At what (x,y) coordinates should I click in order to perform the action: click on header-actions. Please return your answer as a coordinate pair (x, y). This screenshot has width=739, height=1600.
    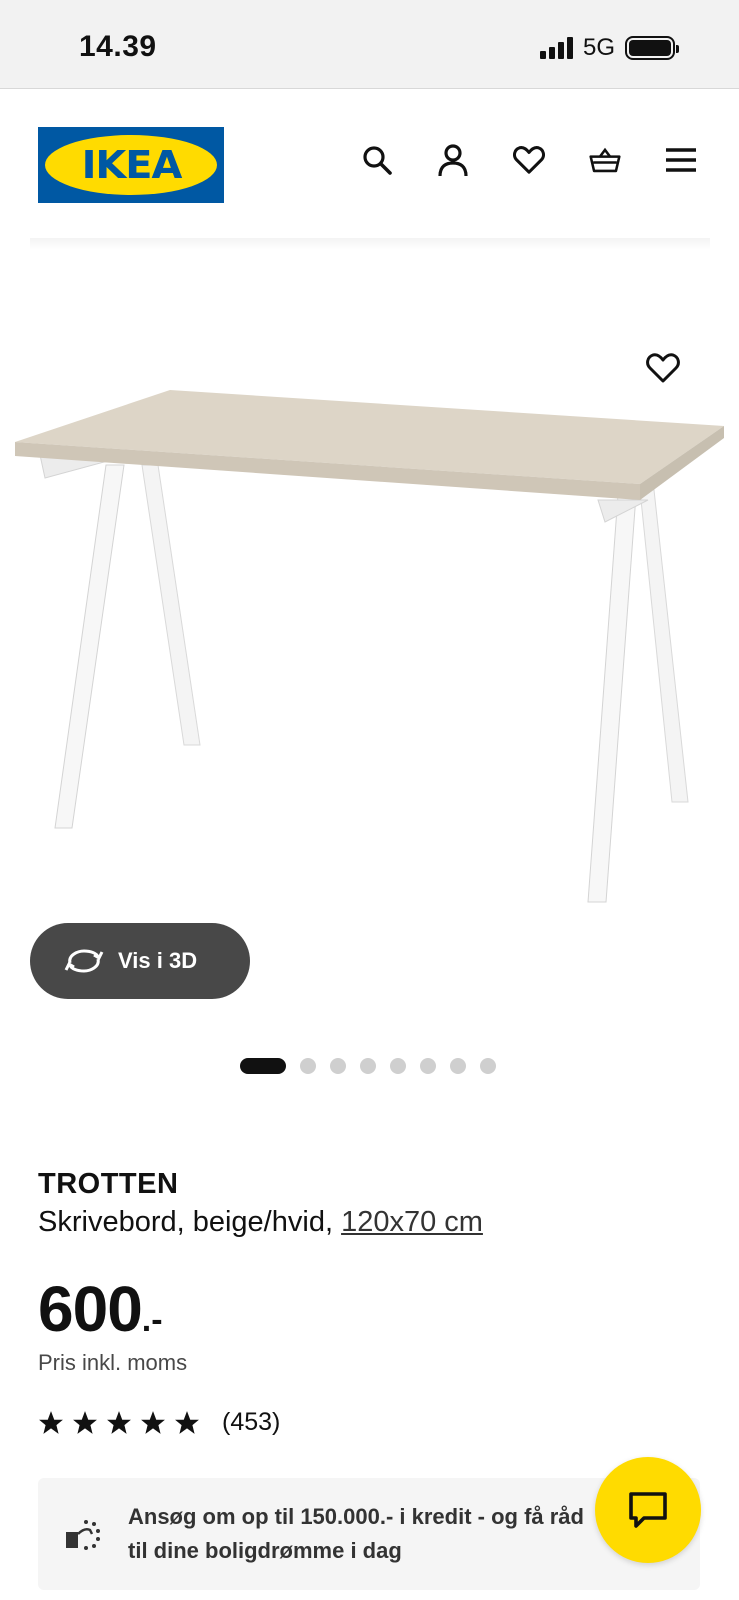
    Looking at the image, I should click on (529, 160).